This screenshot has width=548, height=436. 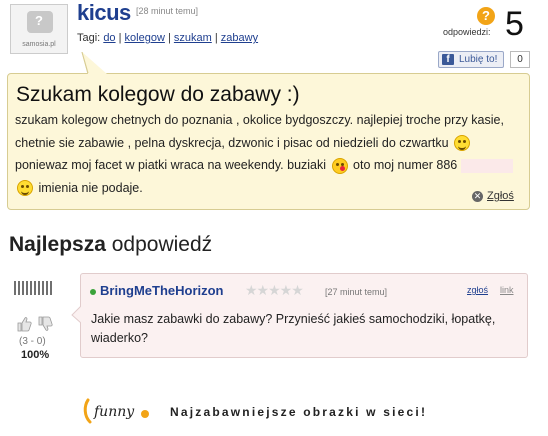 What do you see at coordinates (477, 196) in the screenshot?
I see `close-circle-icon: ✕` at bounding box center [477, 196].